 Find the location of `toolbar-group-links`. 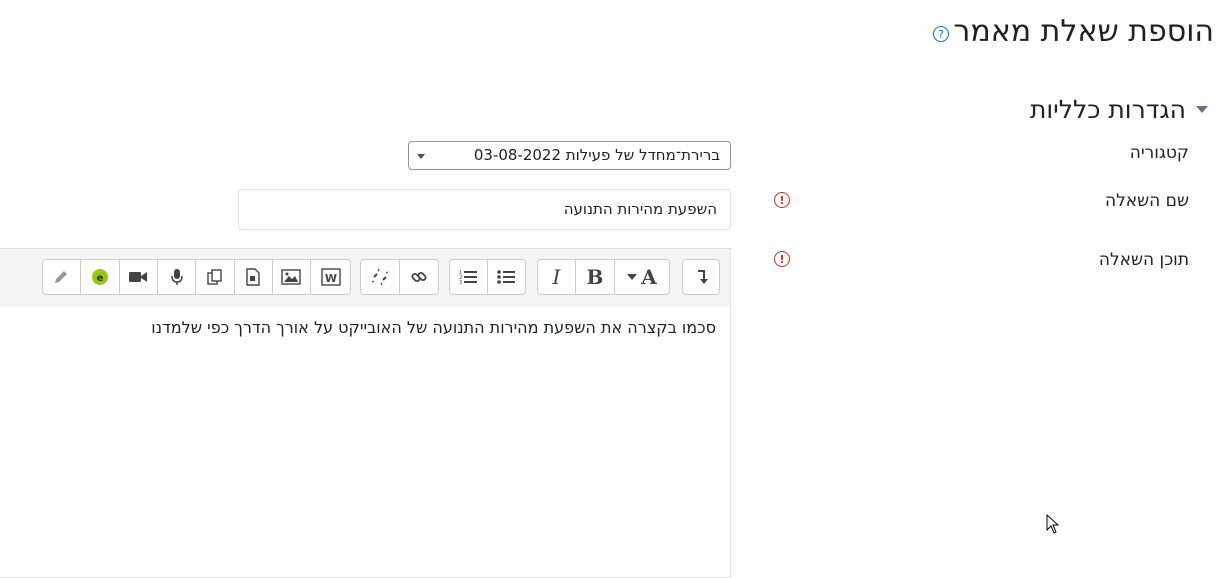

toolbar-group-links is located at coordinates (399, 277).